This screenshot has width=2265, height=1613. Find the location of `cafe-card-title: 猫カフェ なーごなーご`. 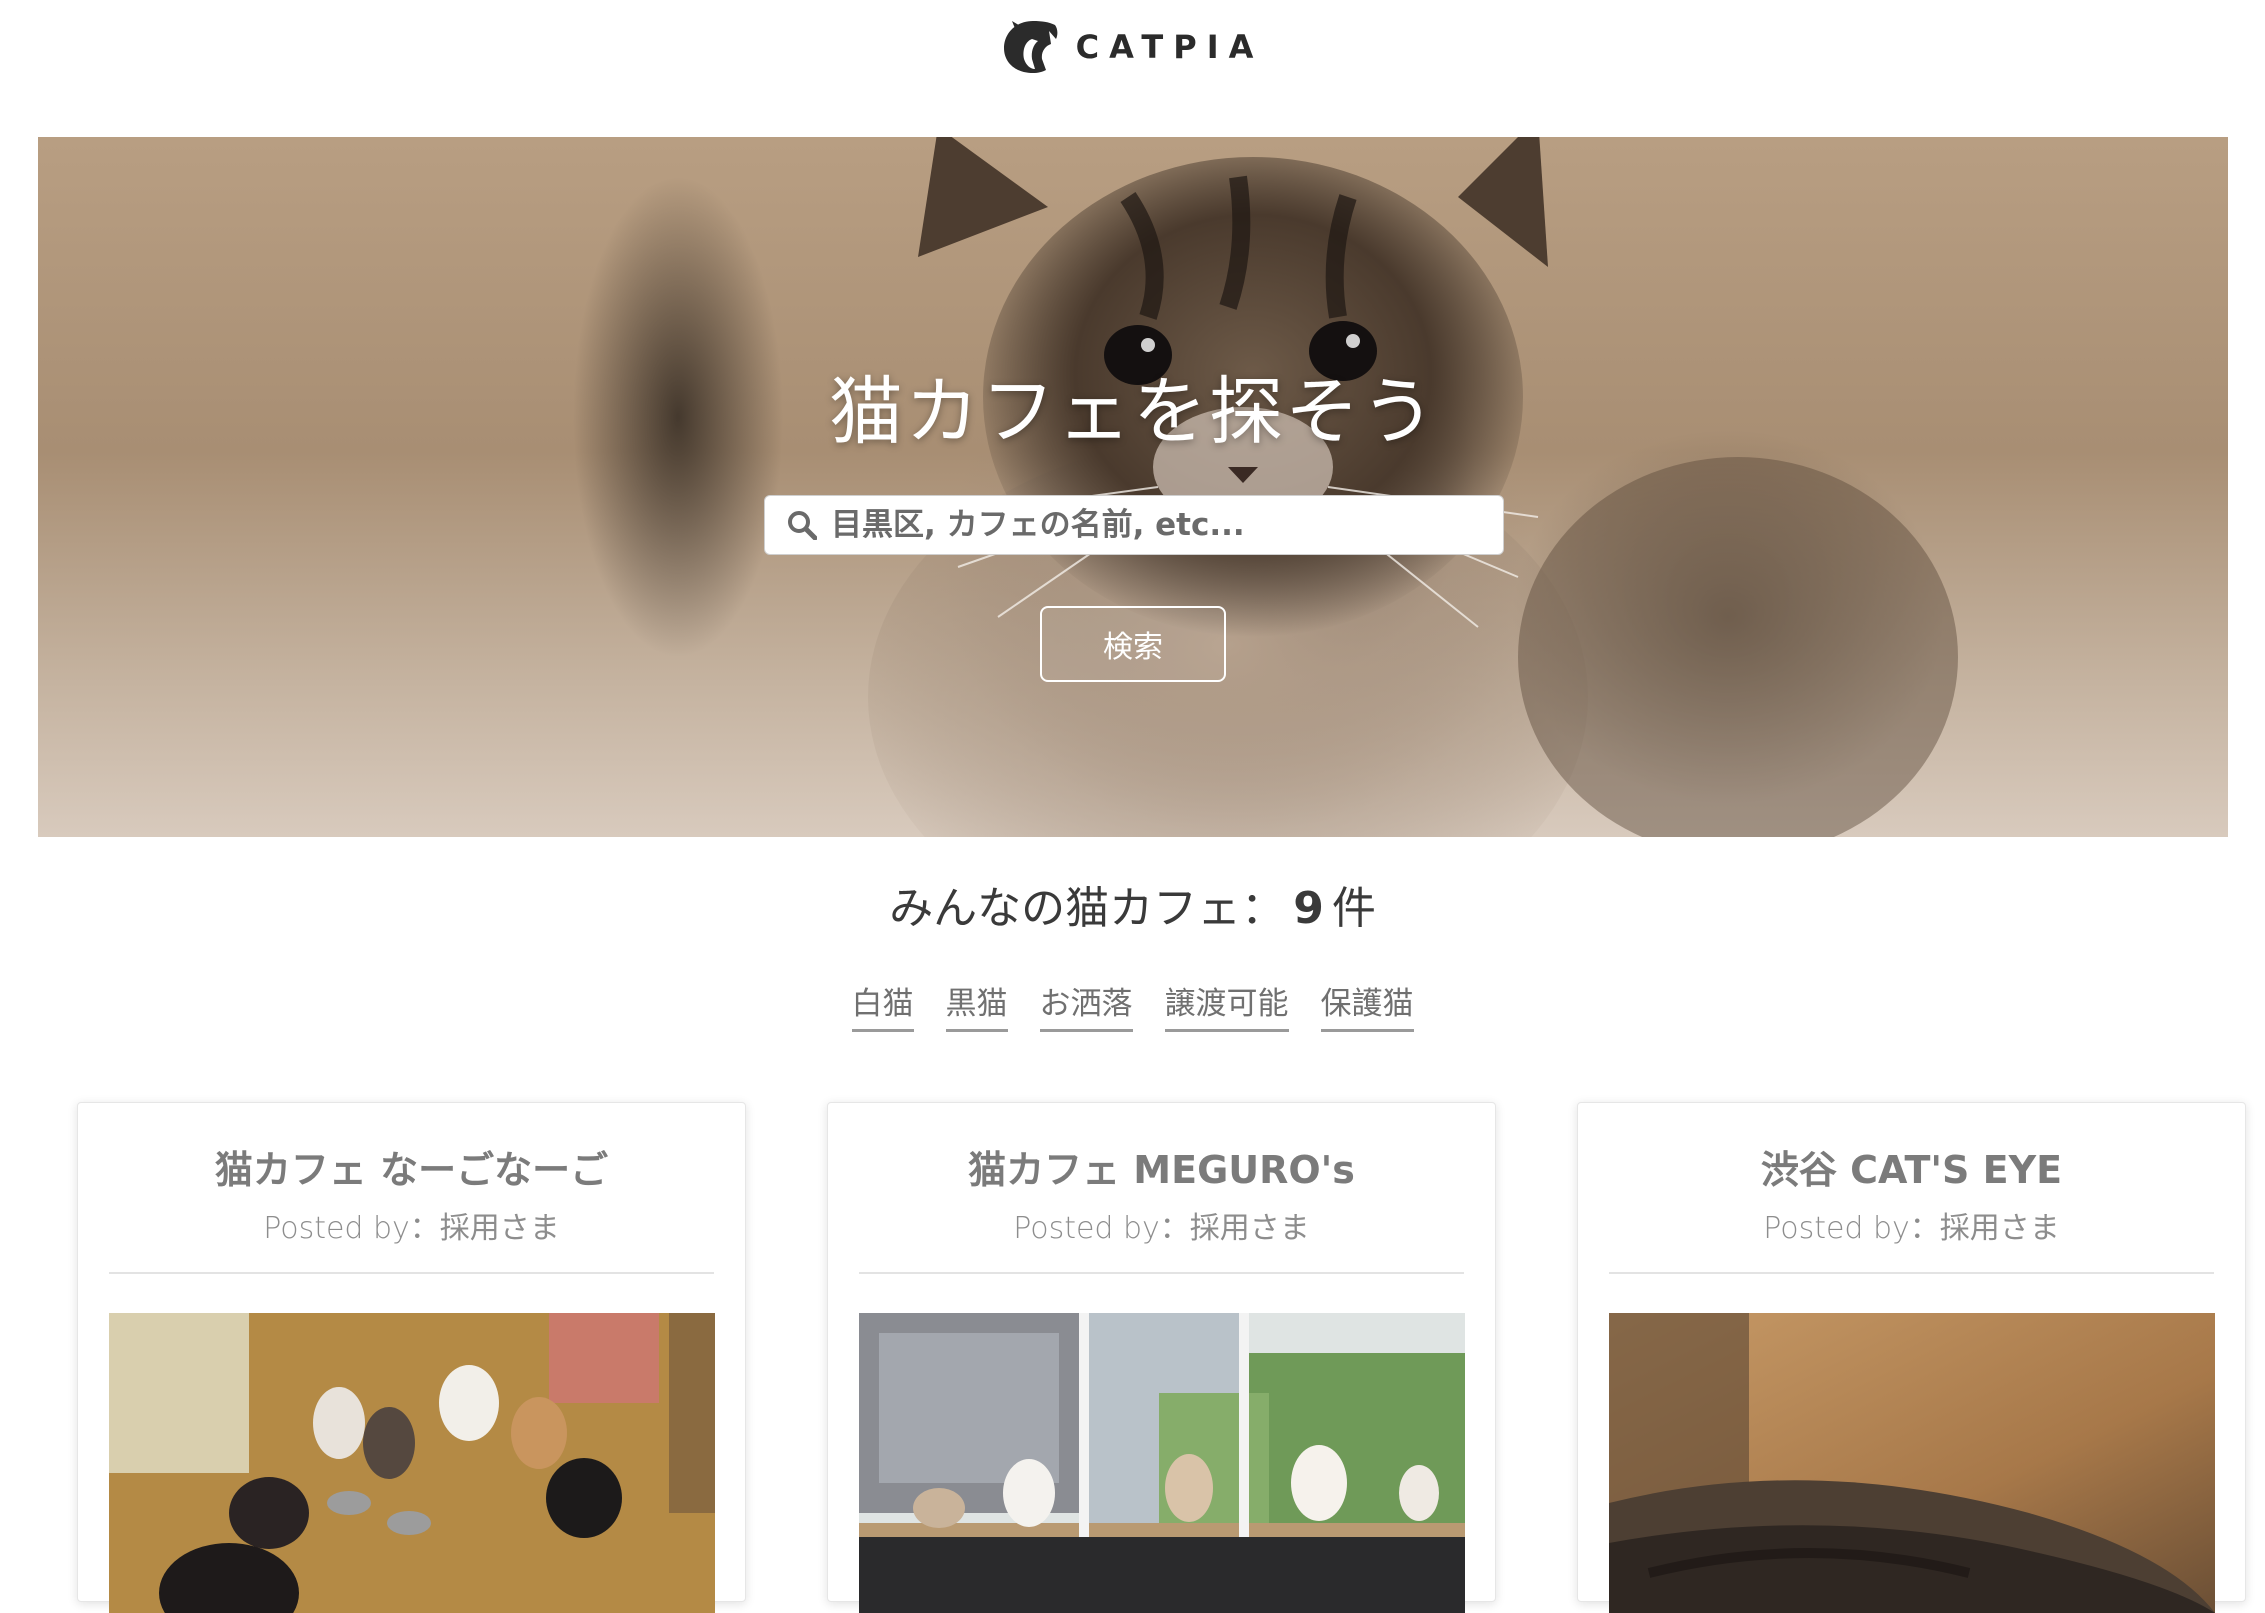

cafe-card-title: 猫カフェ なーごなーご is located at coordinates (411, 1166).